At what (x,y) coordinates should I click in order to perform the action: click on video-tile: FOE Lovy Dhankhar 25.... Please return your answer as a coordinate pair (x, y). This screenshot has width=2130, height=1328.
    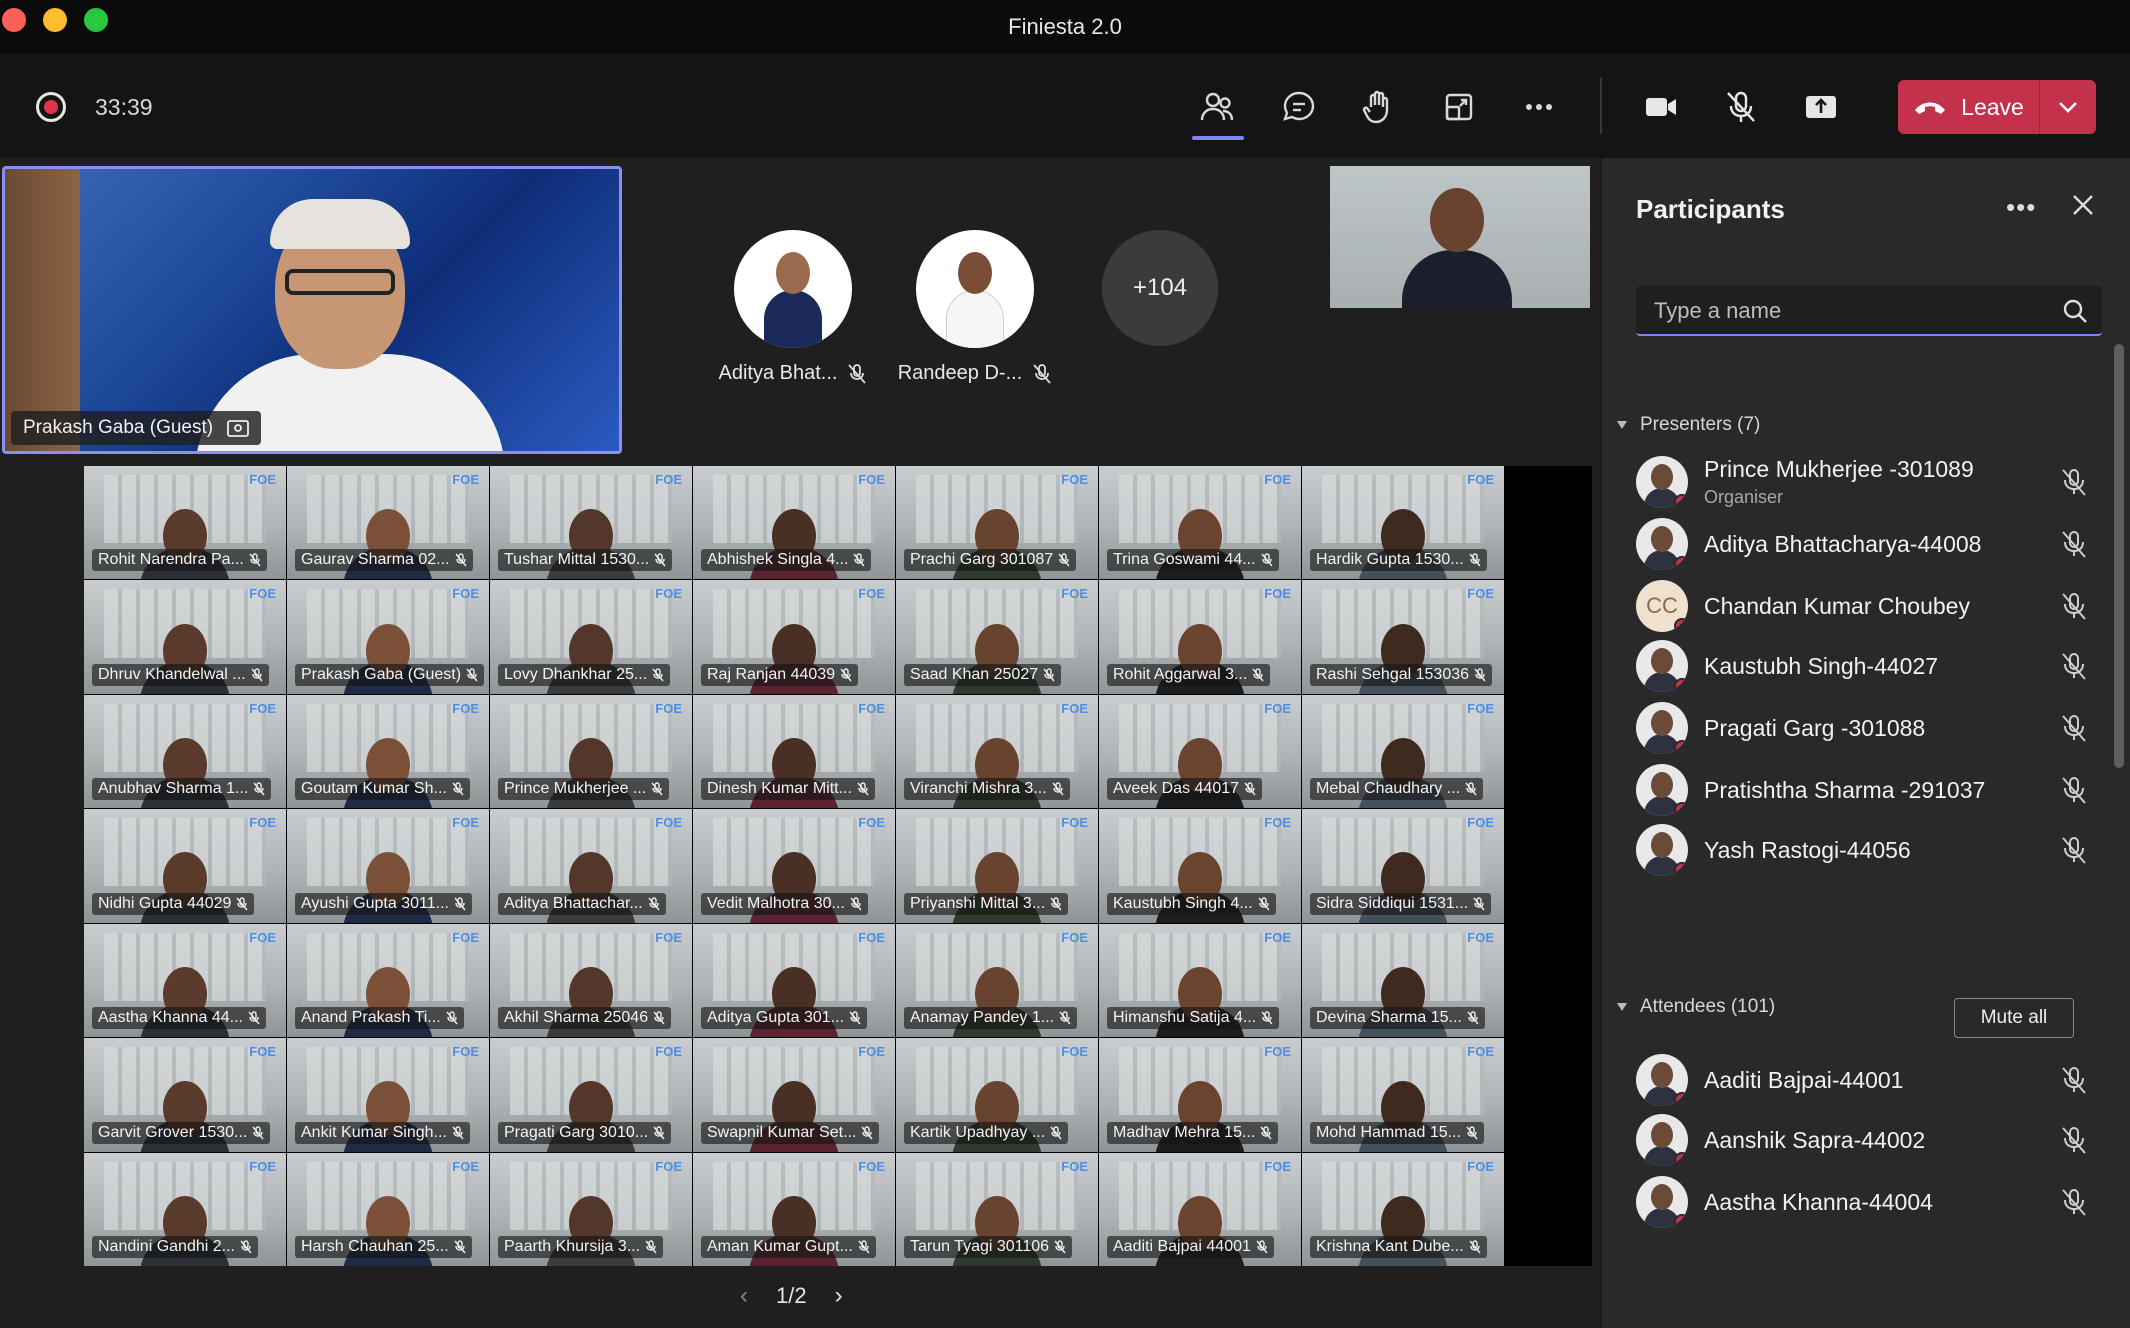
    Looking at the image, I should click on (591, 637).